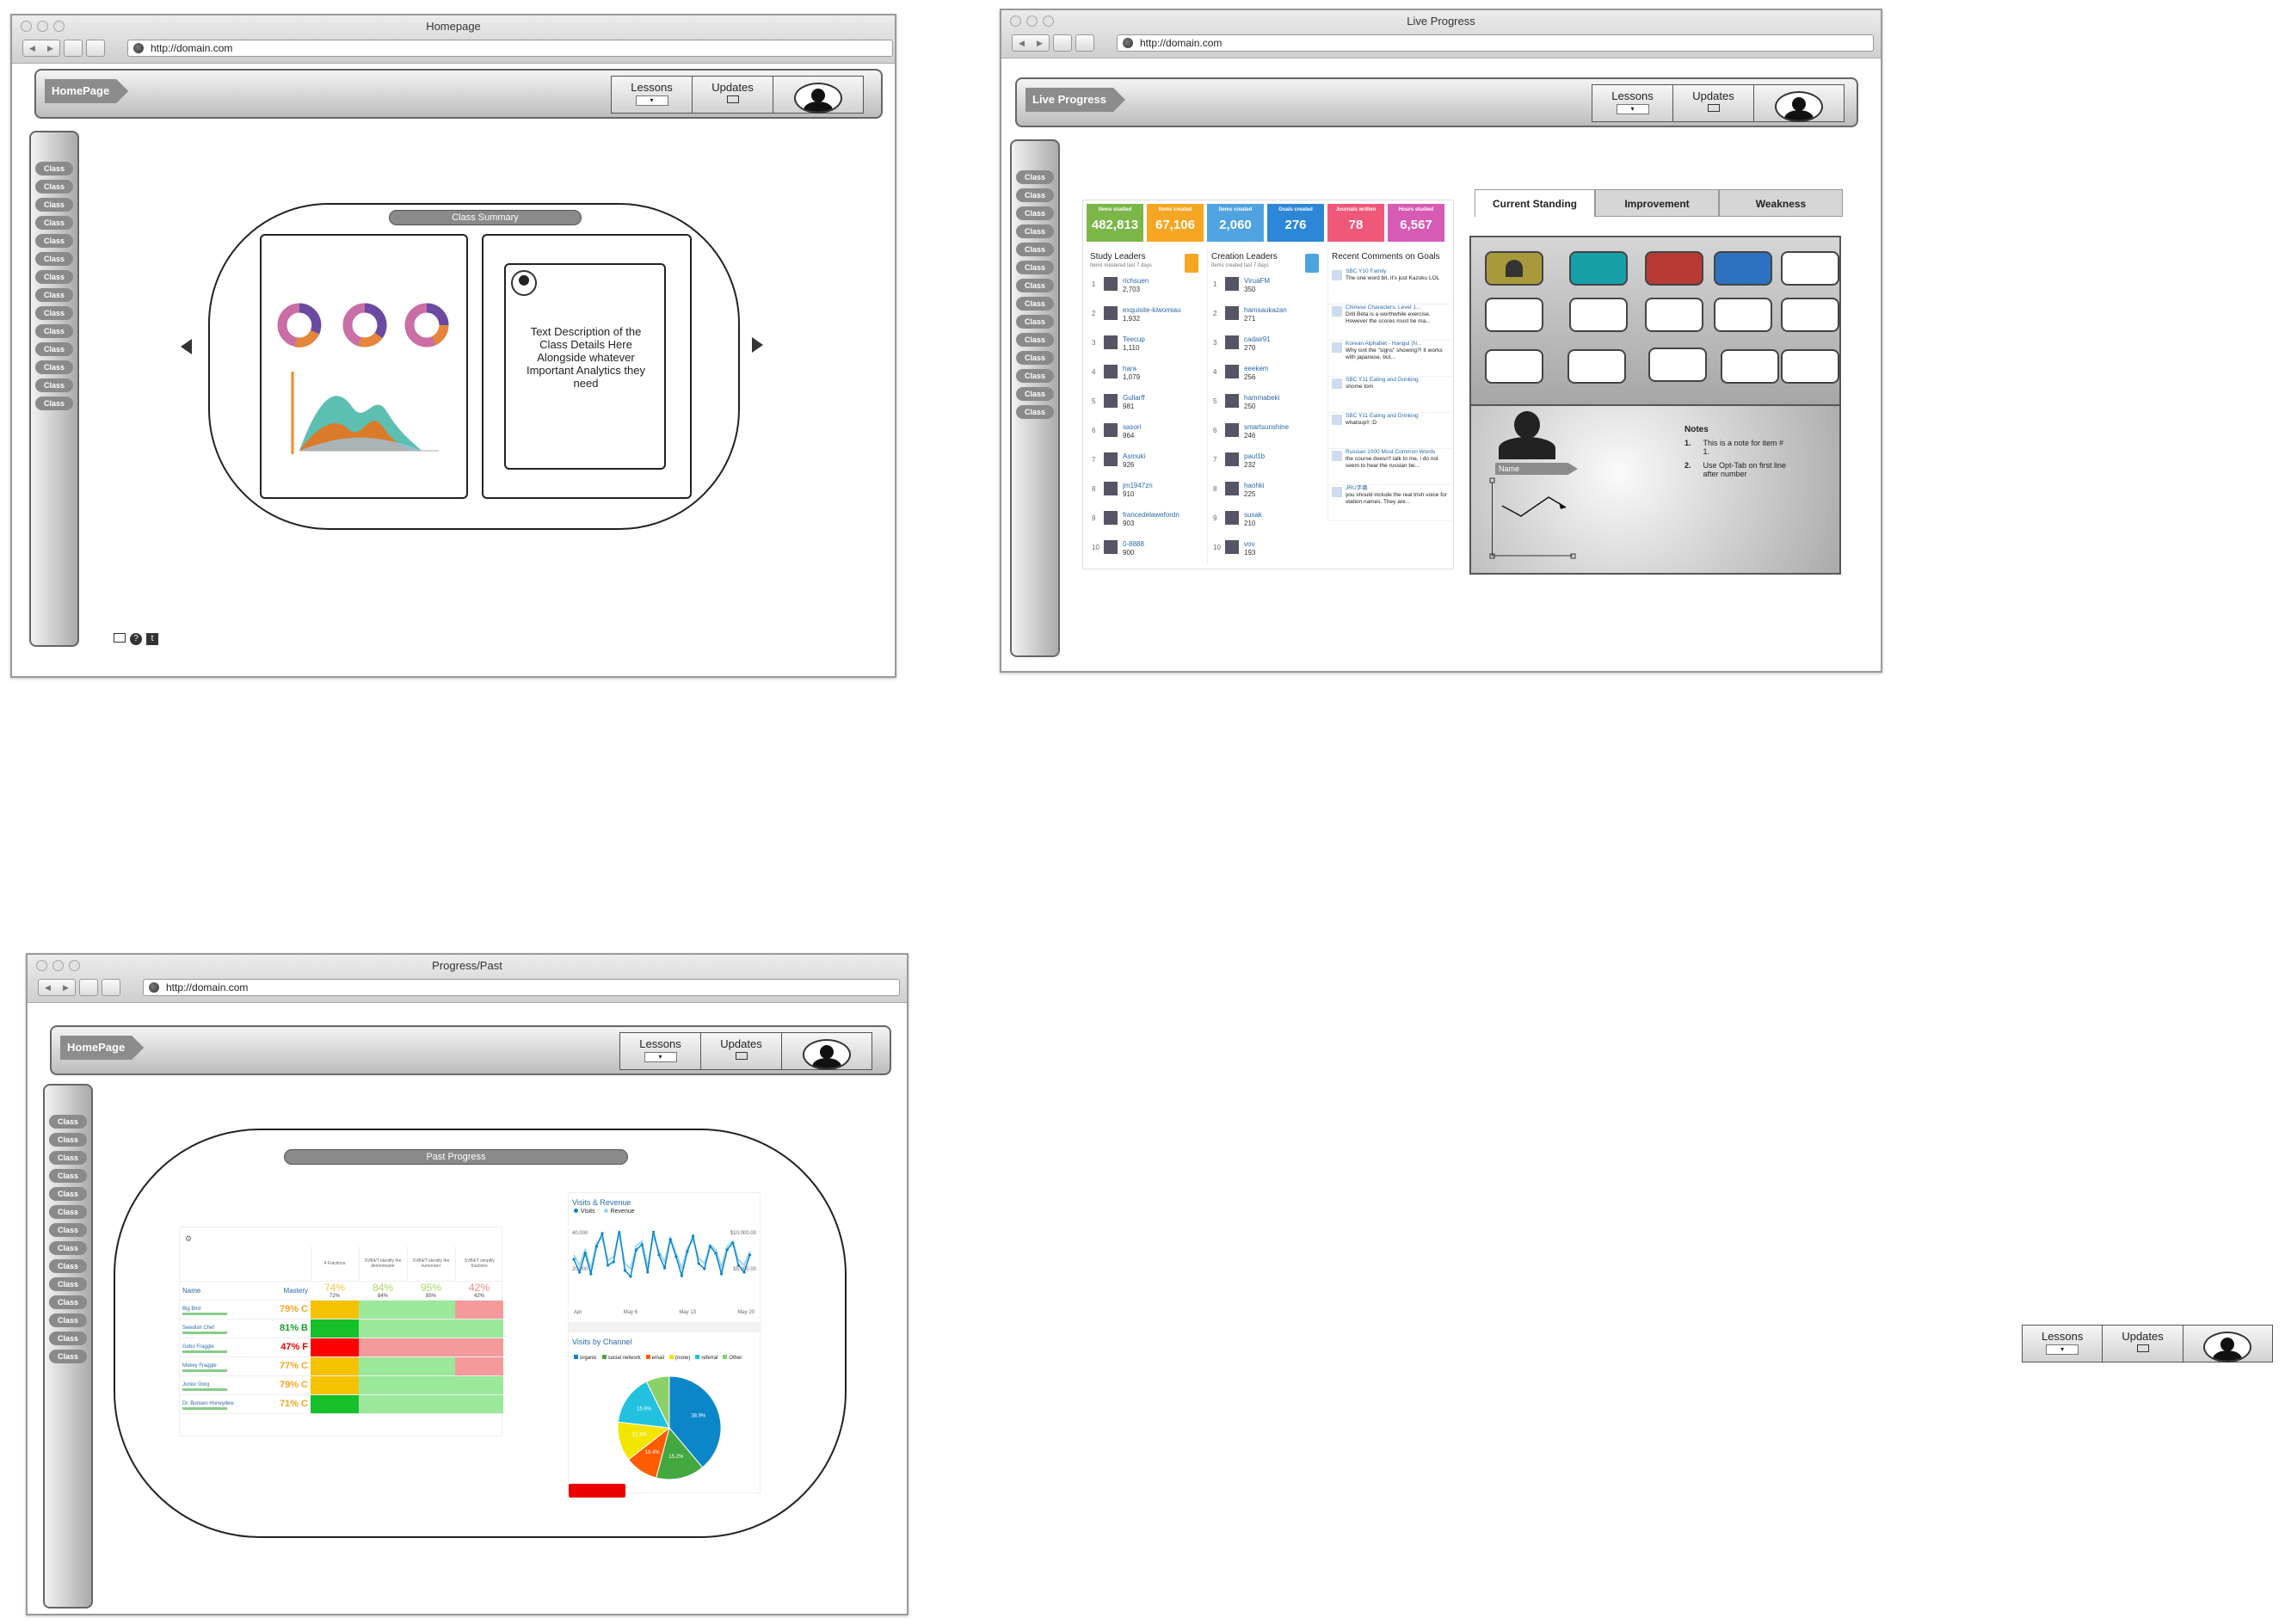  Describe the element at coordinates (341, 1385) in the screenshot. I see `heat-row: Junior Gorg 79% C` at that location.